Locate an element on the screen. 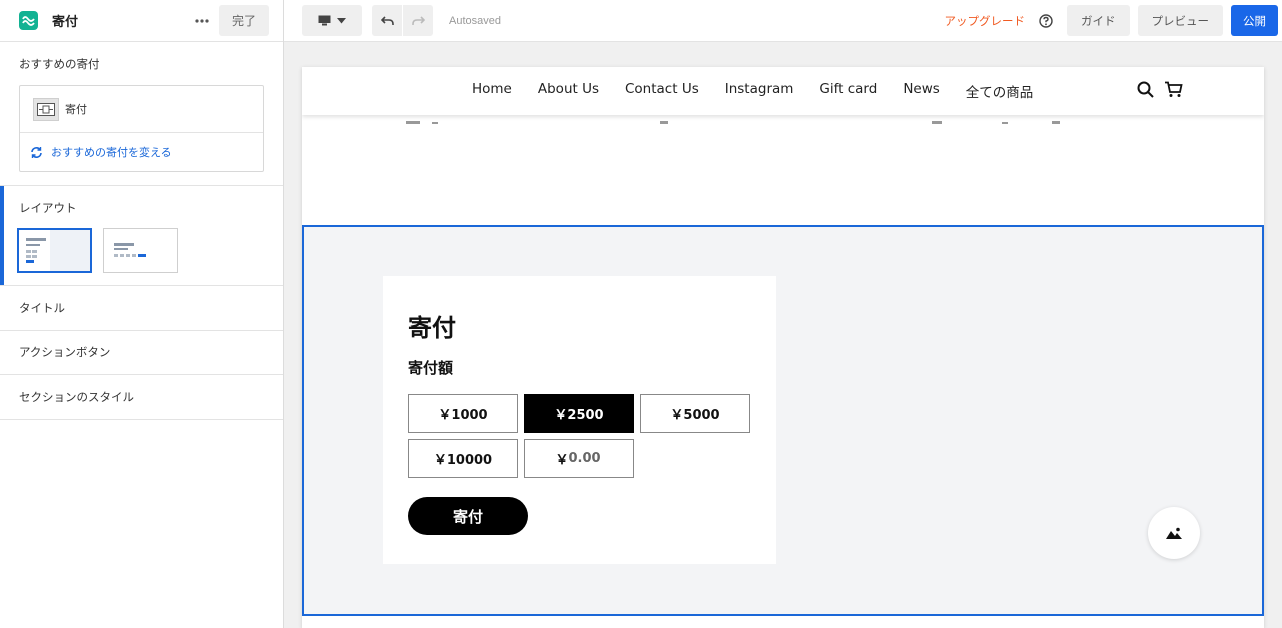 The width and height of the screenshot is (1282, 628). chevron-down-icon is located at coordinates (341, 20).